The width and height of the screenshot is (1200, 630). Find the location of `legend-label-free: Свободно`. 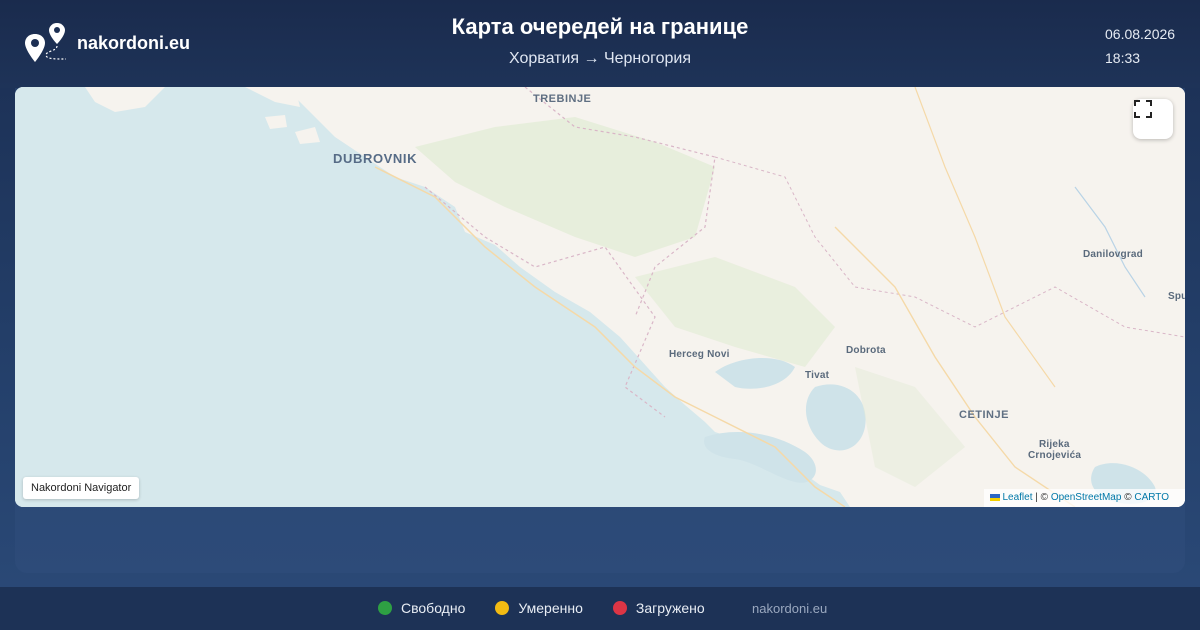

legend-label-free: Свободно is located at coordinates (433, 608).